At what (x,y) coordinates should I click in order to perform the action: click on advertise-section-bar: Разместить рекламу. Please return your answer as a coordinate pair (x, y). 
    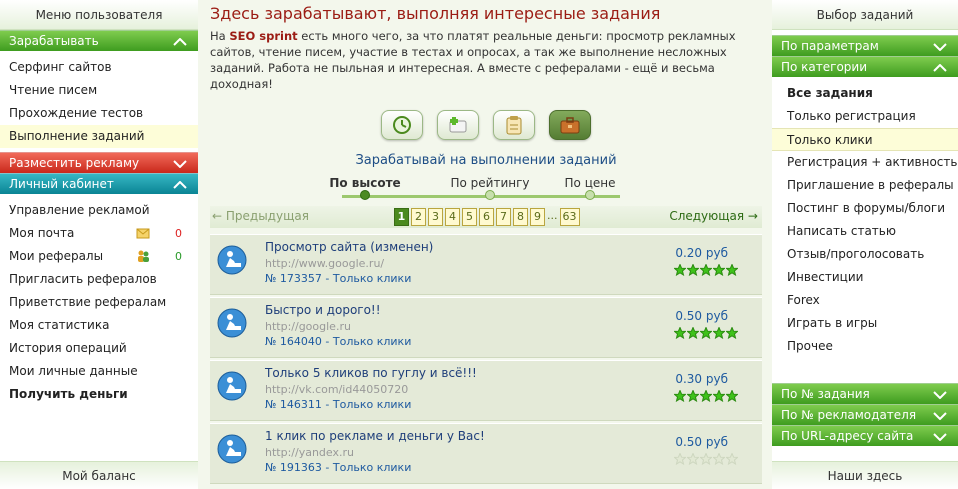
    Looking at the image, I should click on (99, 162).